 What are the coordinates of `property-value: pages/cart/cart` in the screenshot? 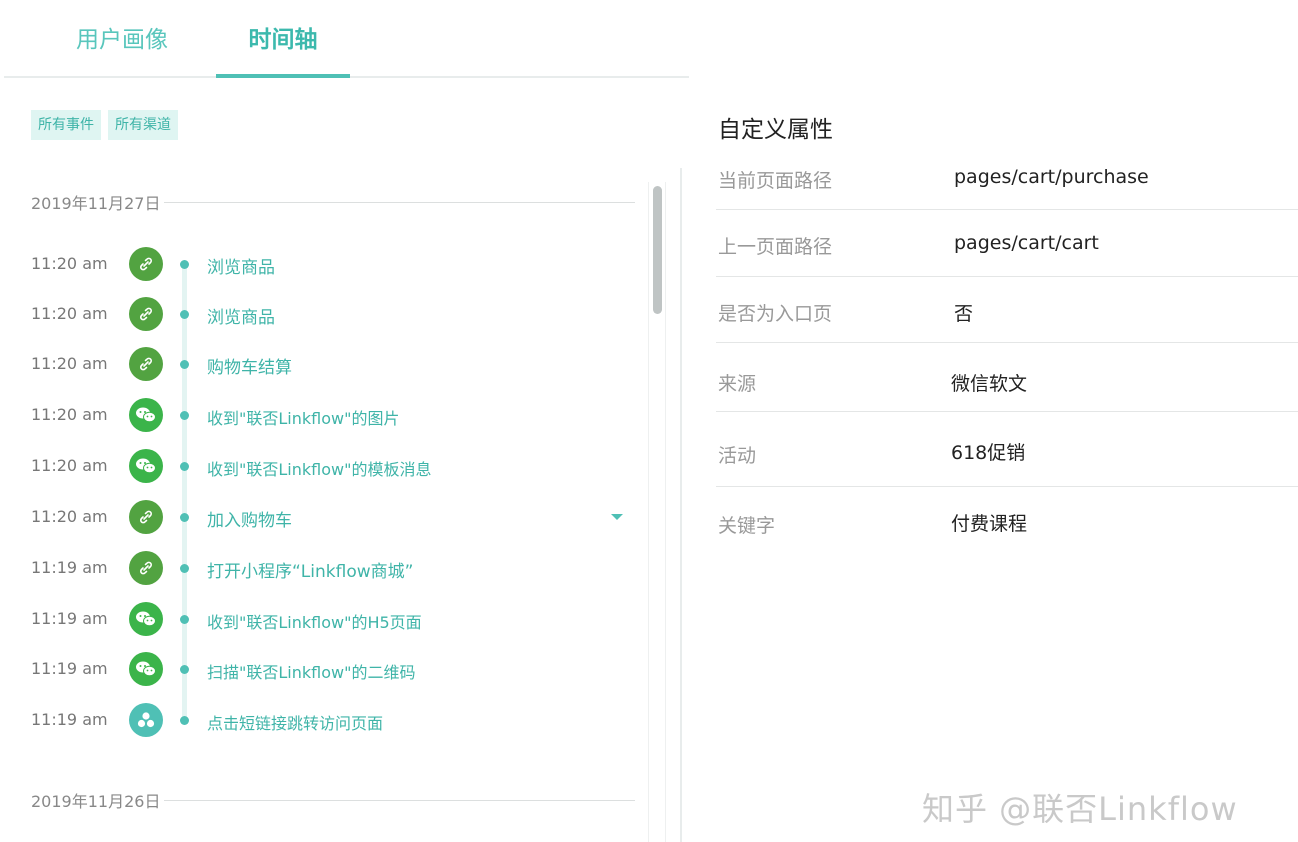 It's located at (1026, 243).